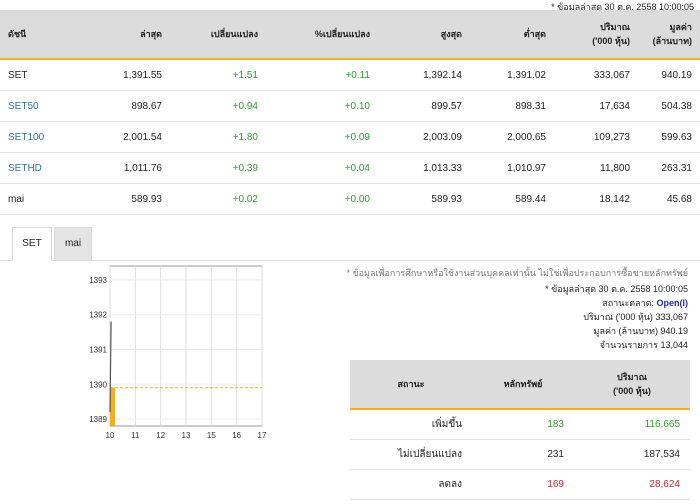 The width and height of the screenshot is (700, 504). What do you see at coordinates (322, 75) in the screenshot?
I see `index-pct-change: +0.11` at bounding box center [322, 75].